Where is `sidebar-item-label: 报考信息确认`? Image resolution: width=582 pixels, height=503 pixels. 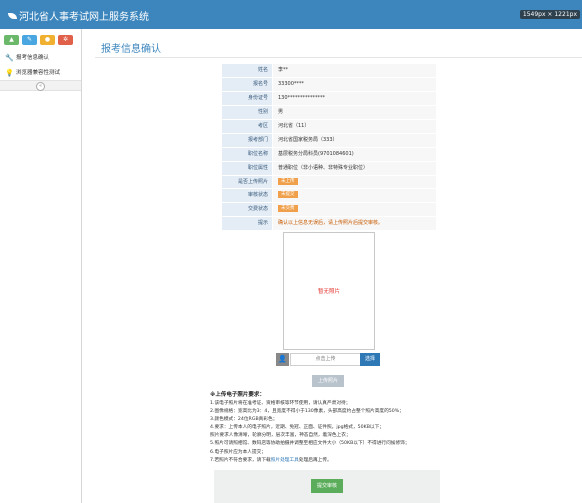
sidebar-item-label: 报考信息确认 is located at coordinates (33, 58).